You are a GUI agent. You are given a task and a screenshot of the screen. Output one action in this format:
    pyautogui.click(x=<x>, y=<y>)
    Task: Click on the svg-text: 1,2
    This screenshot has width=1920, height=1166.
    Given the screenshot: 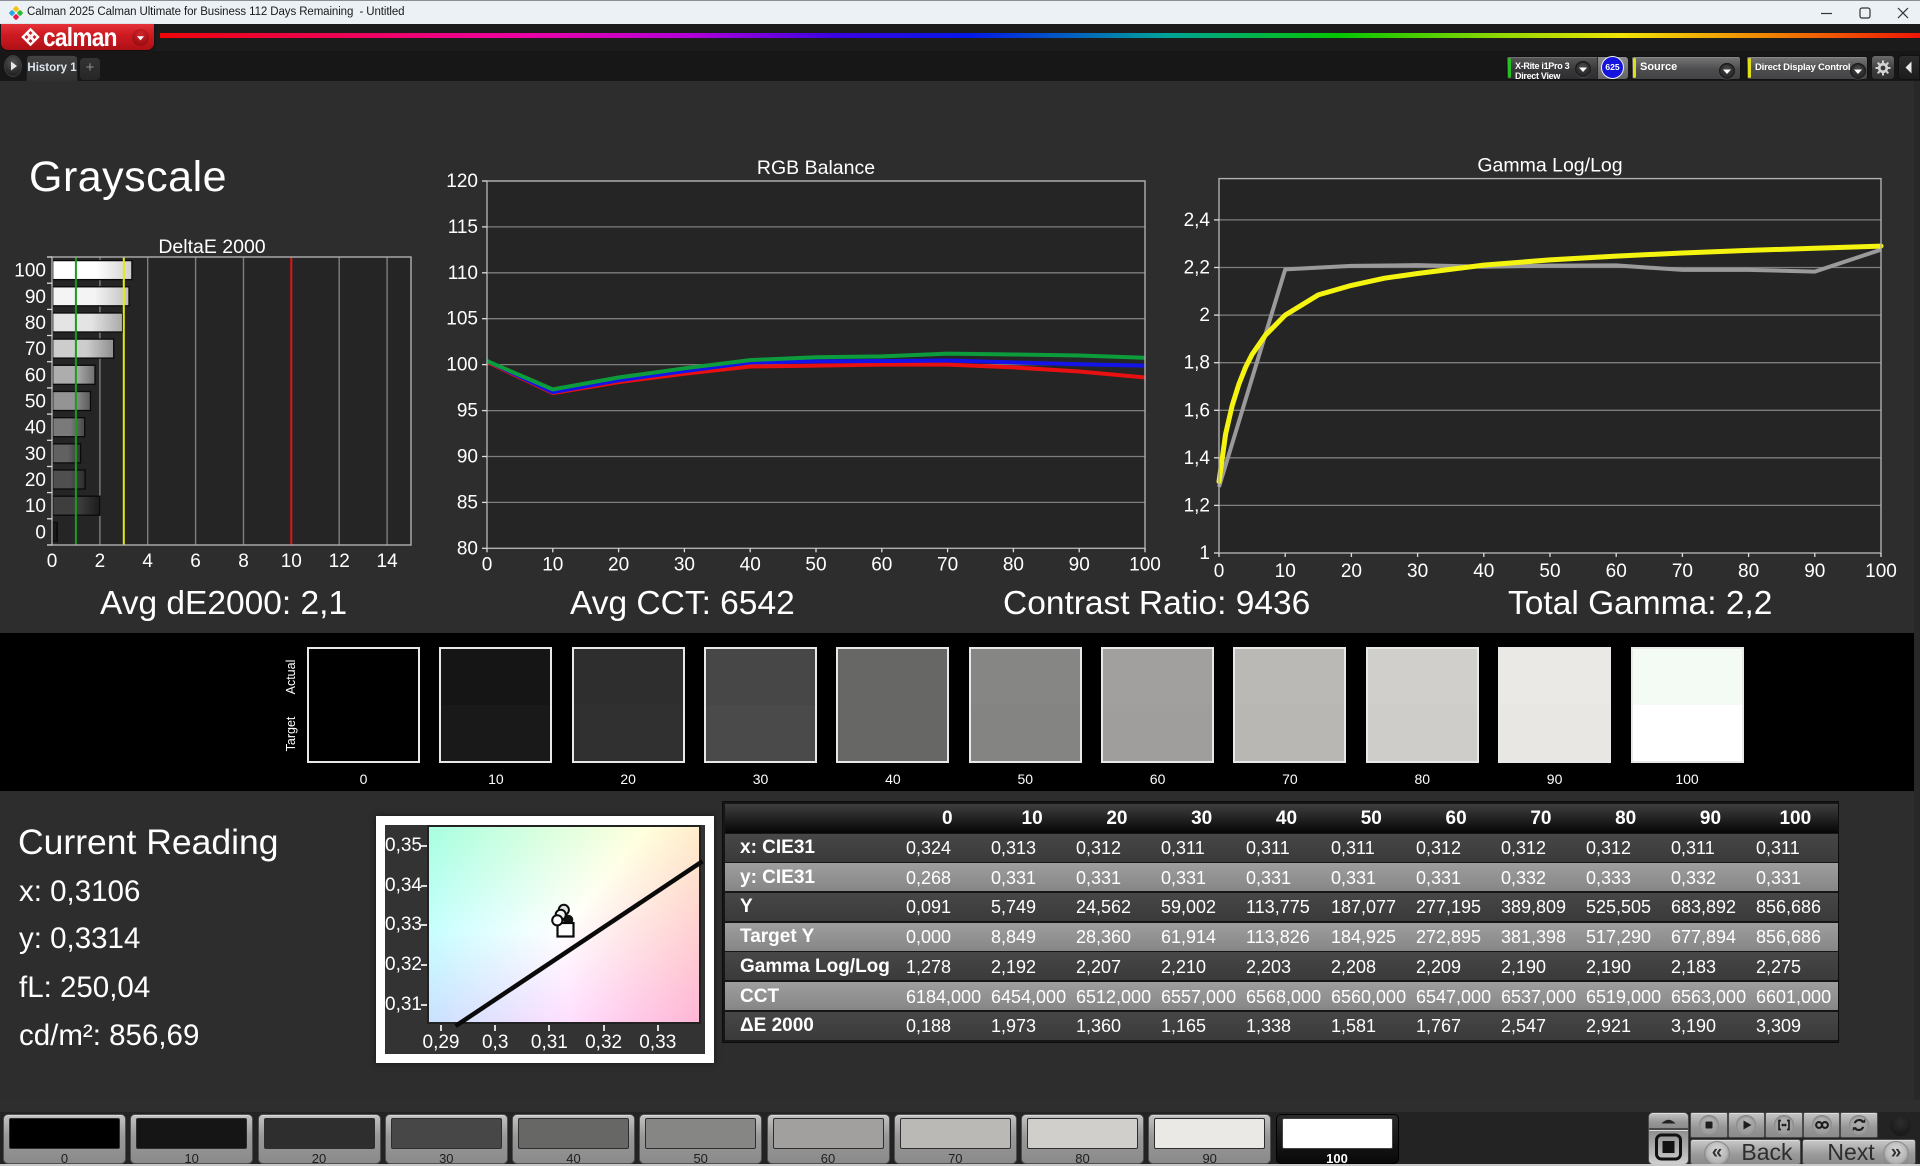 What is the action you would take?
    pyautogui.click(x=1197, y=505)
    